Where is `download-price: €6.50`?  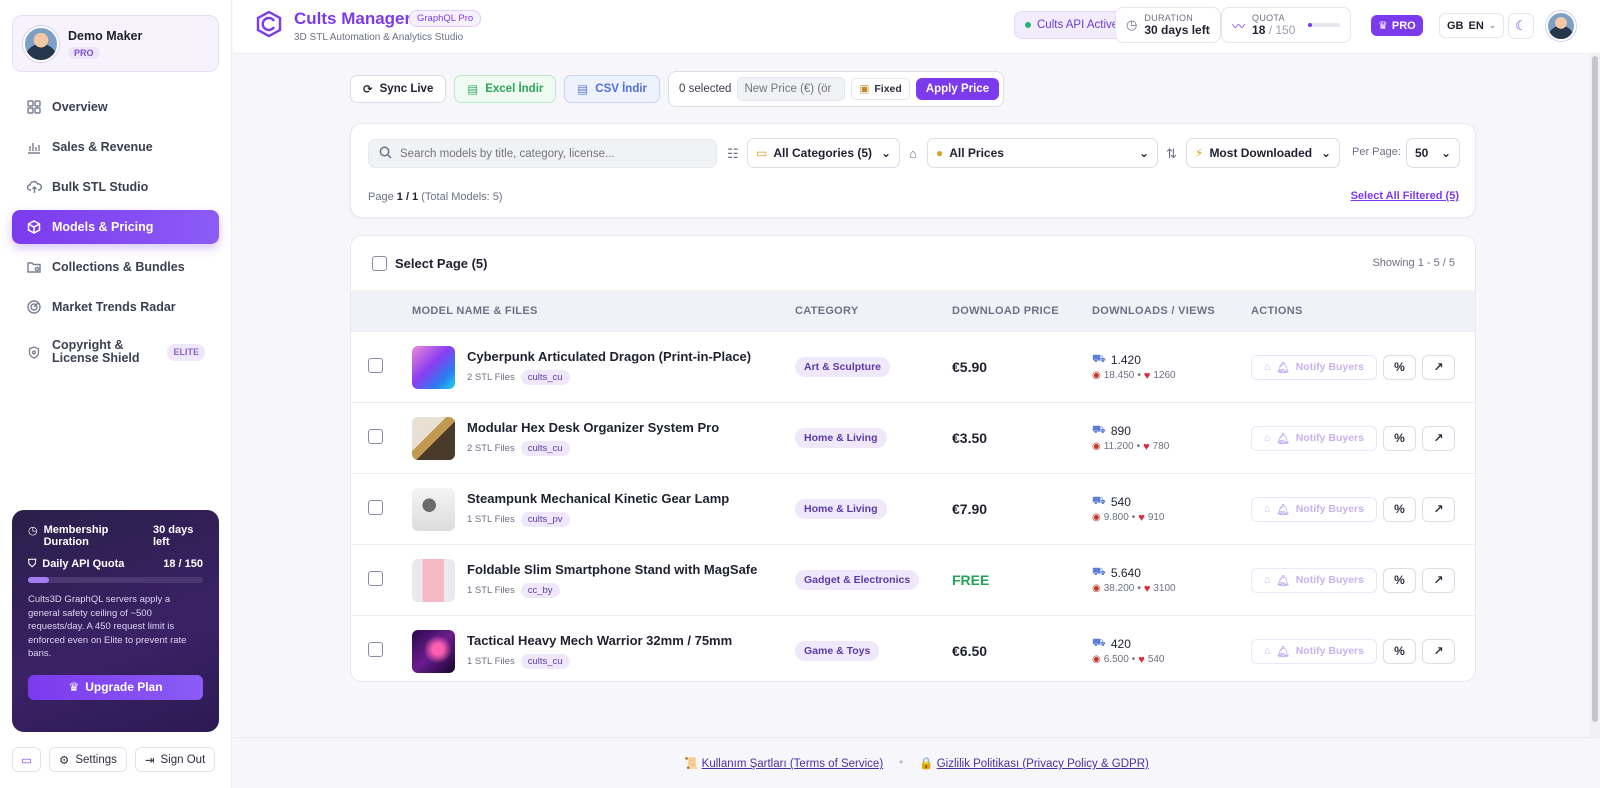 download-price: €6.50 is located at coordinates (970, 651).